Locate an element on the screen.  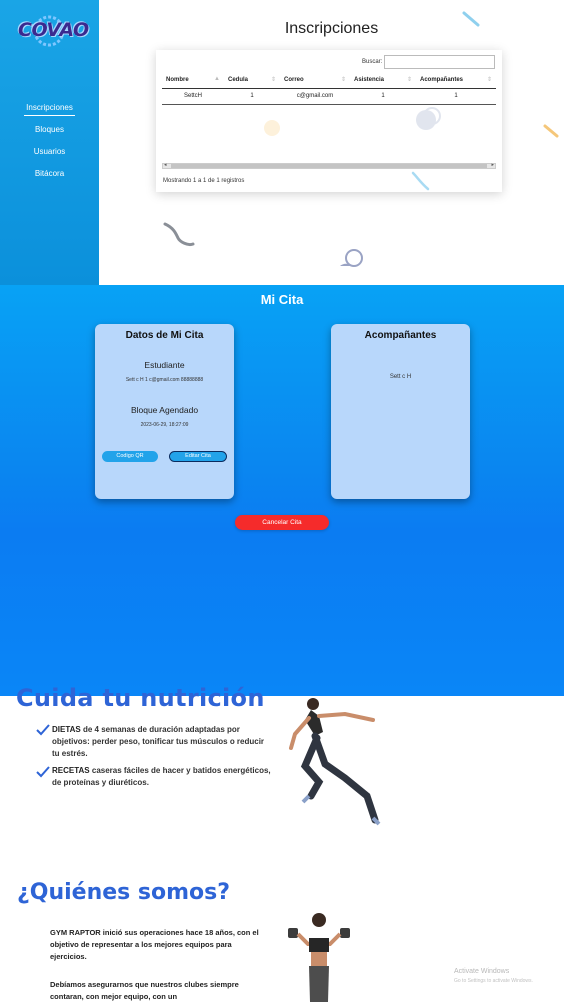
sidebar-item-inscripciones: Inscripciones is located at coordinates (49, 112).